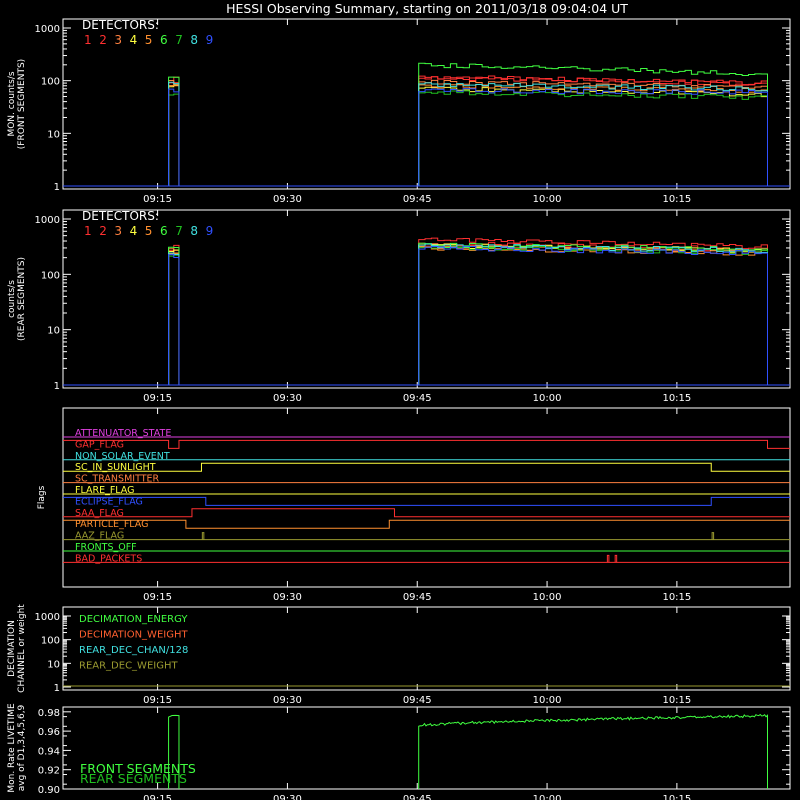 The image size is (800, 800). I want to click on y-axis-label: counts/s, so click(12, 299).